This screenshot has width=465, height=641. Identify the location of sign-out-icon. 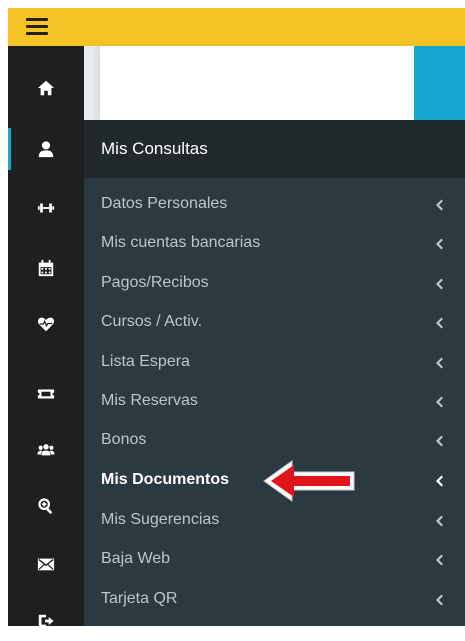
(46, 621).